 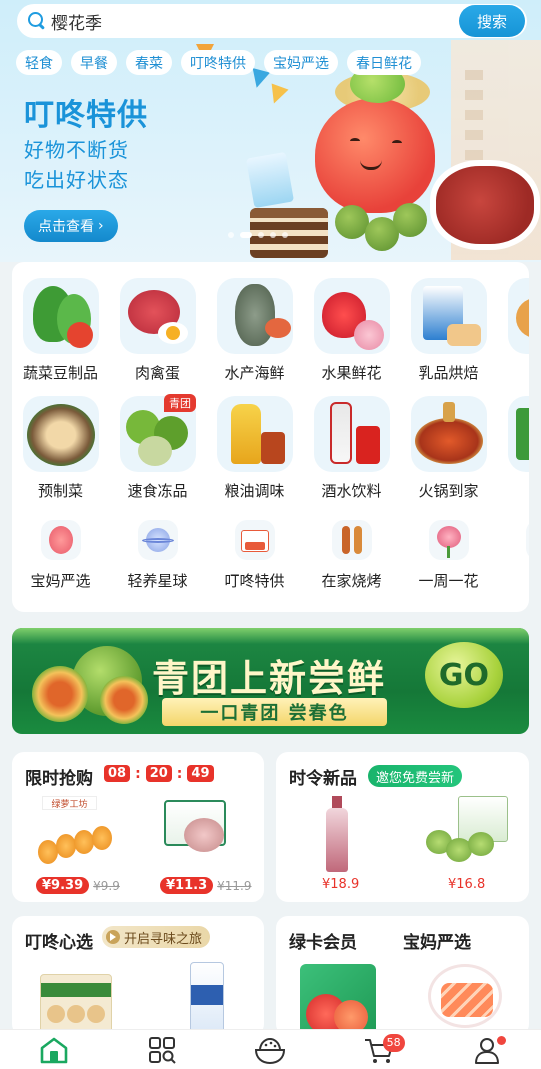 What do you see at coordinates (351, 448) in the screenshot?
I see `category-drinks: 酒水饮料` at bounding box center [351, 448].